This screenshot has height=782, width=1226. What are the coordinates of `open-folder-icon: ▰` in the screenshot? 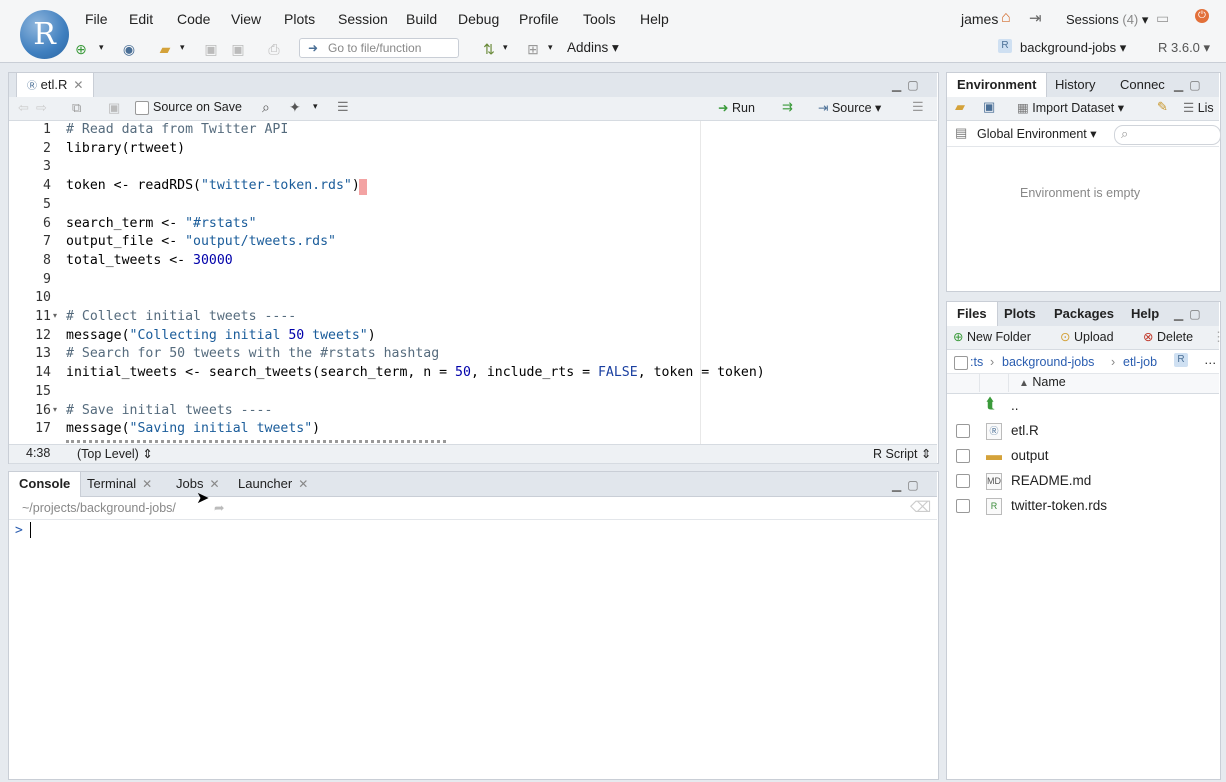 It's located at (165, 49).